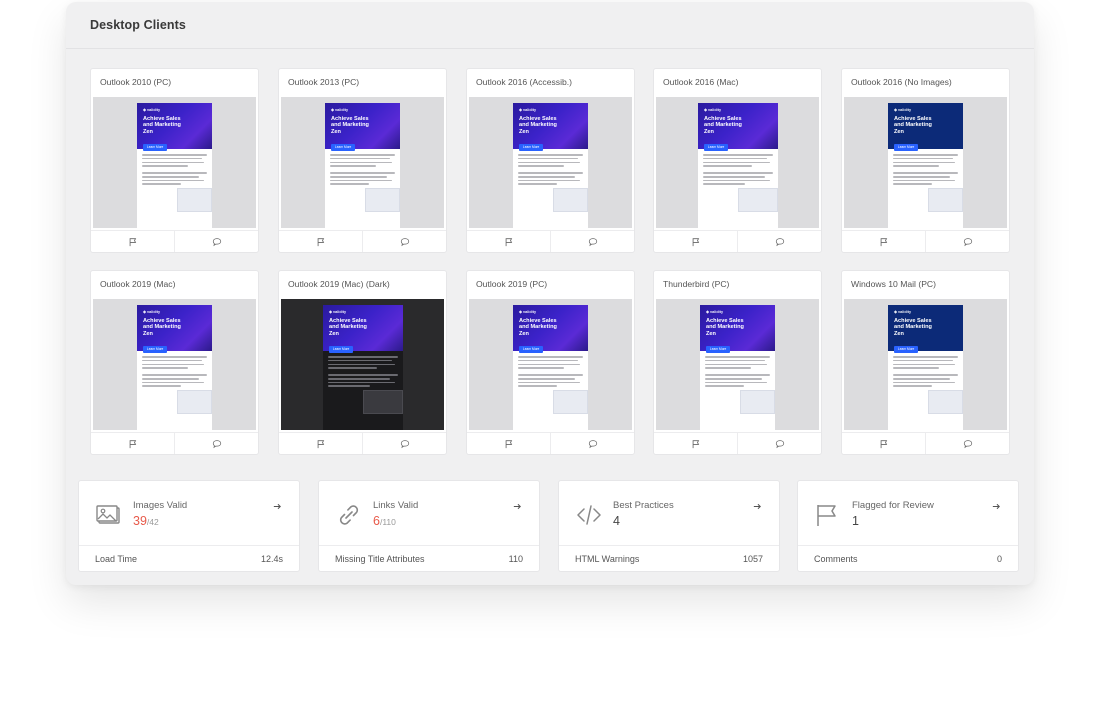 This screenshot has height=720, width=1100. I want to click on client-name: Outlook 2013 (PC), so click(324, 82).